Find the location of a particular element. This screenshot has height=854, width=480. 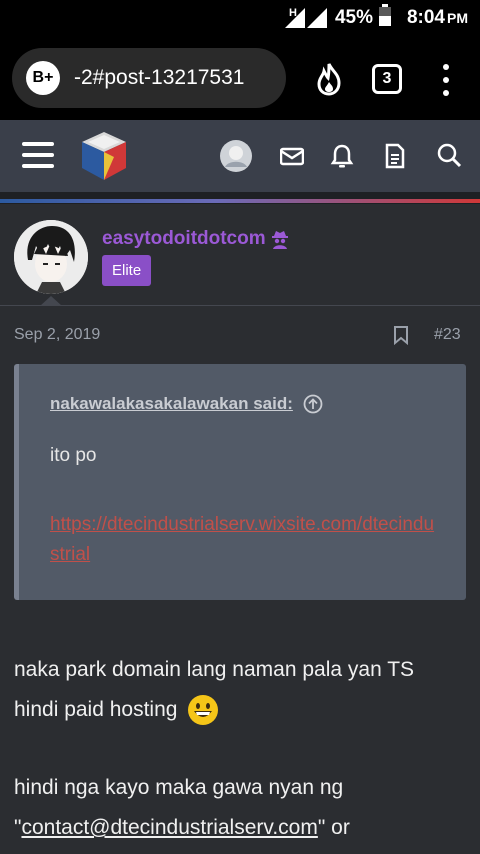

quote-author: nakawalakasakalawakan said: is located at coordinates (186, 404).